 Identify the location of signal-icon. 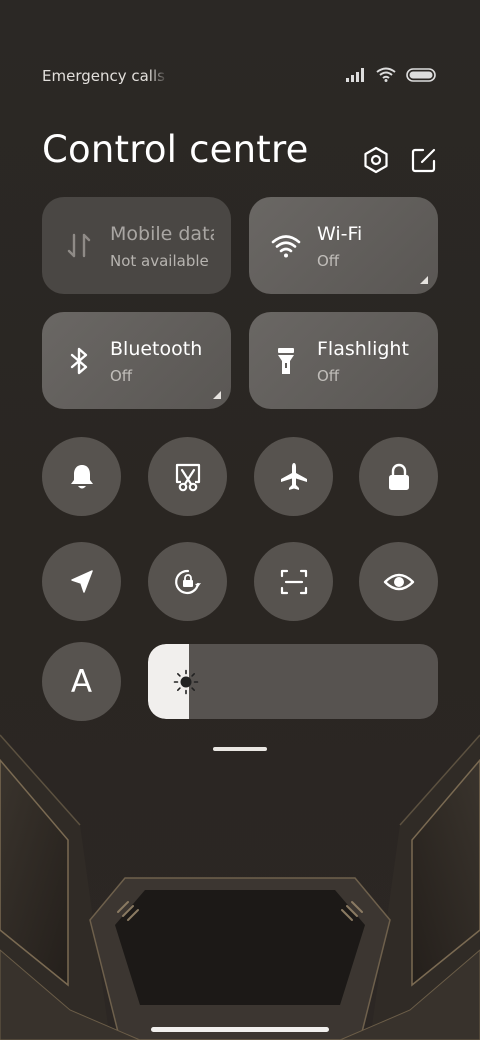
(355, 74).